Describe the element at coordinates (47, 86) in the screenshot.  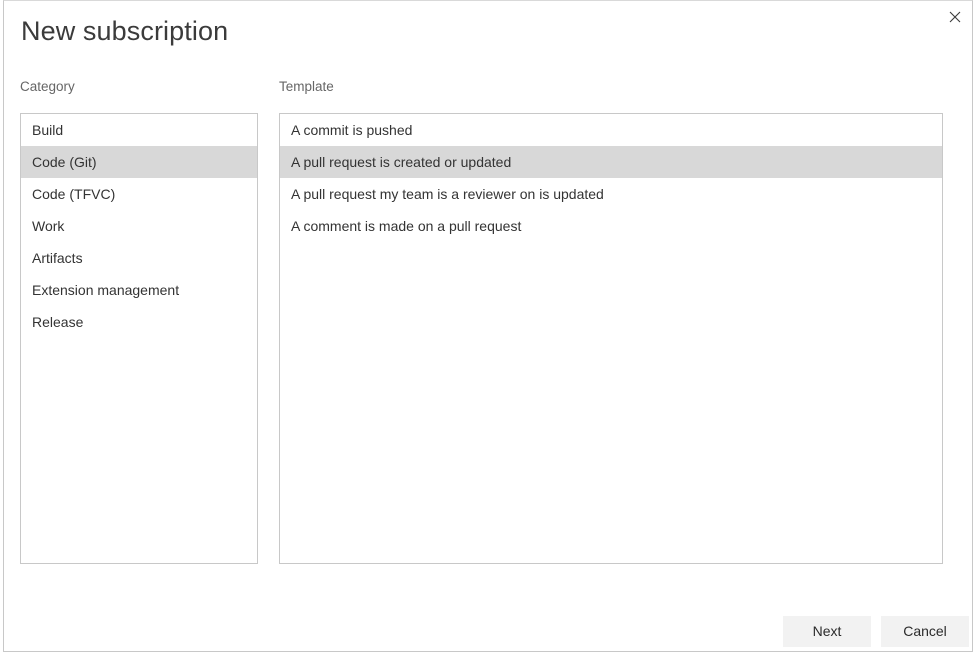
I see `category-label: Category` at that location.